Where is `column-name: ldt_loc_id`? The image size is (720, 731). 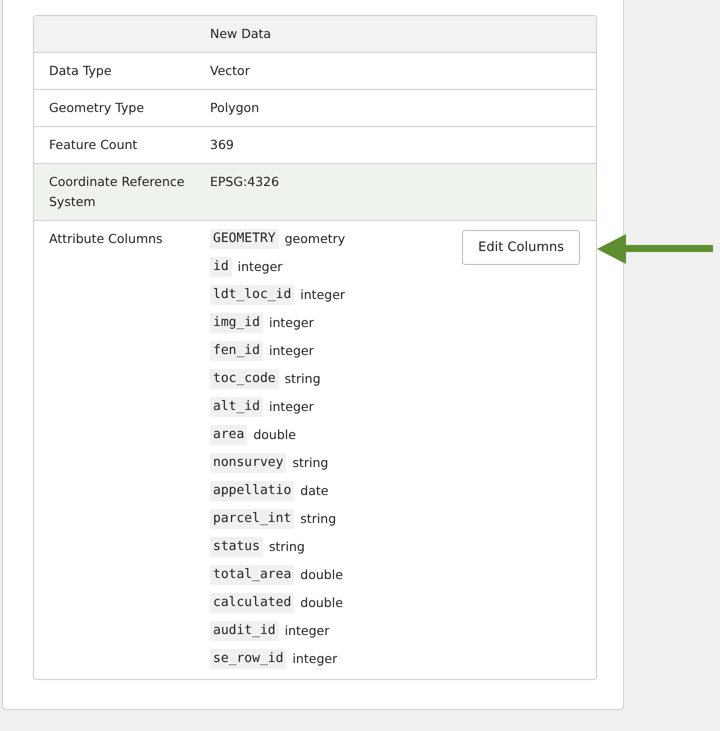
column-name: ldt_loc_id is located at coordinates (252, 295).